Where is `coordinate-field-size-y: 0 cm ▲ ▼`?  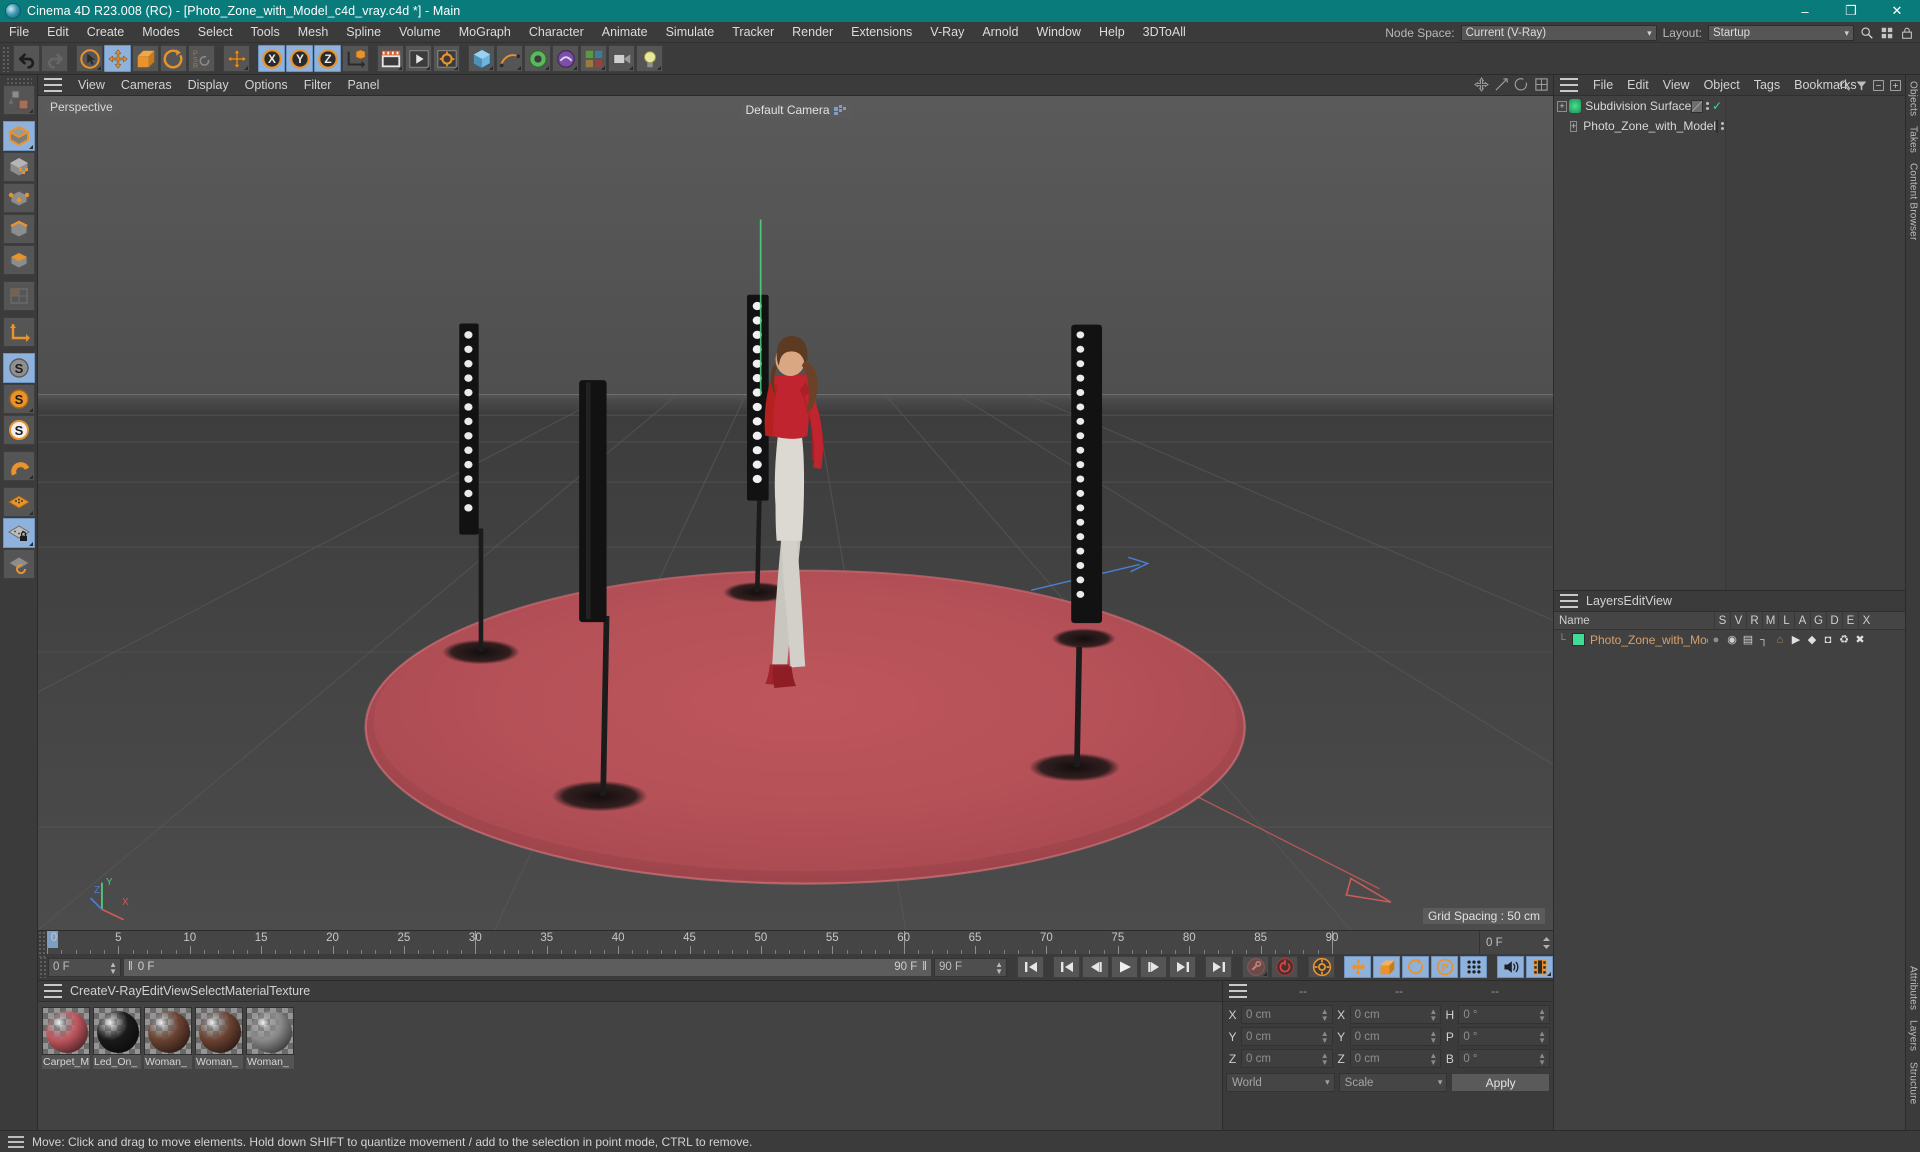 coordinate-field-size-y: 0 cm ▲ ▼ is located at coordinates (1395, 1036).